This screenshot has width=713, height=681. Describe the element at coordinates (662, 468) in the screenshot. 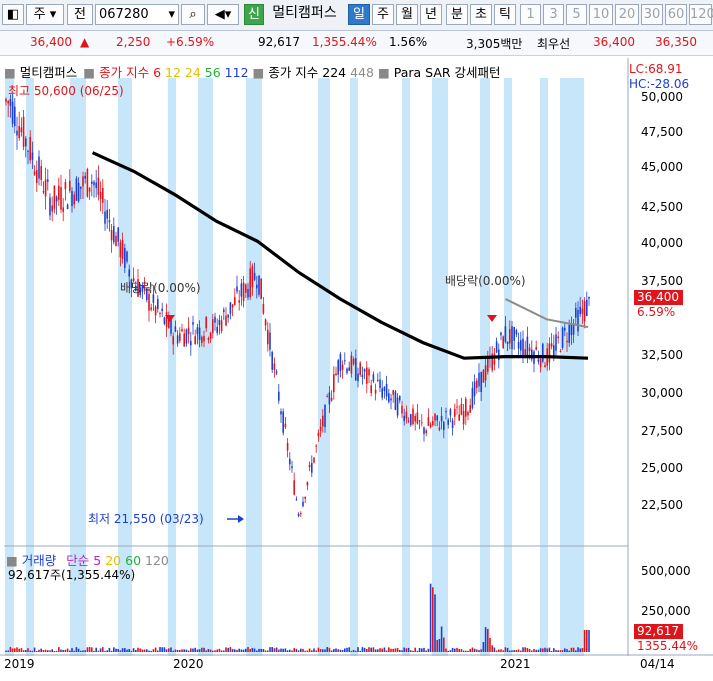

I see `y-tick-label: 25,000` at that location.